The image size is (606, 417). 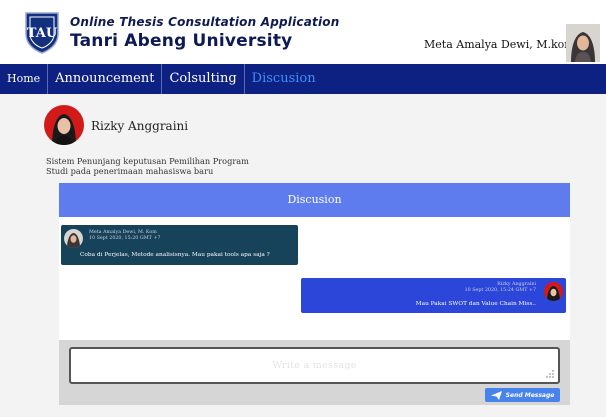 What do you see at coordinates (284, 79) in the screenshot?
I see `nav-discussion: Discusion` at bounding box center [284, 79].